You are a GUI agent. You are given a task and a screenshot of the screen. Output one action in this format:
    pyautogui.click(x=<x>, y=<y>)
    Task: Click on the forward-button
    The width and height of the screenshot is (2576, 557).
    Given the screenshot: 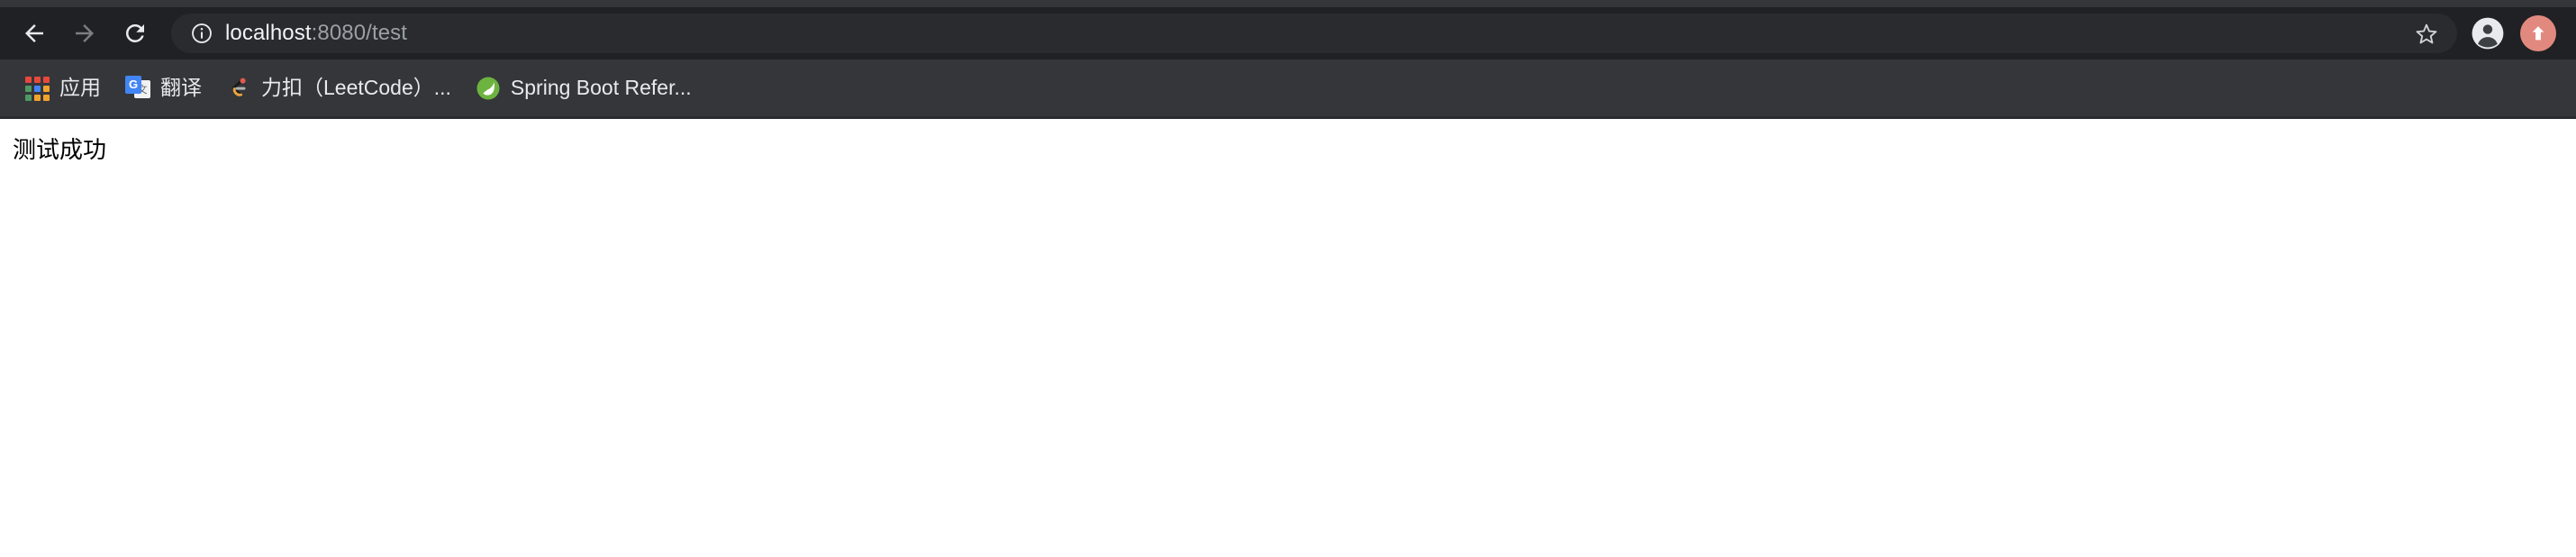 What is the action you would take?
    pyautogui.click(x=84, y=33)
    